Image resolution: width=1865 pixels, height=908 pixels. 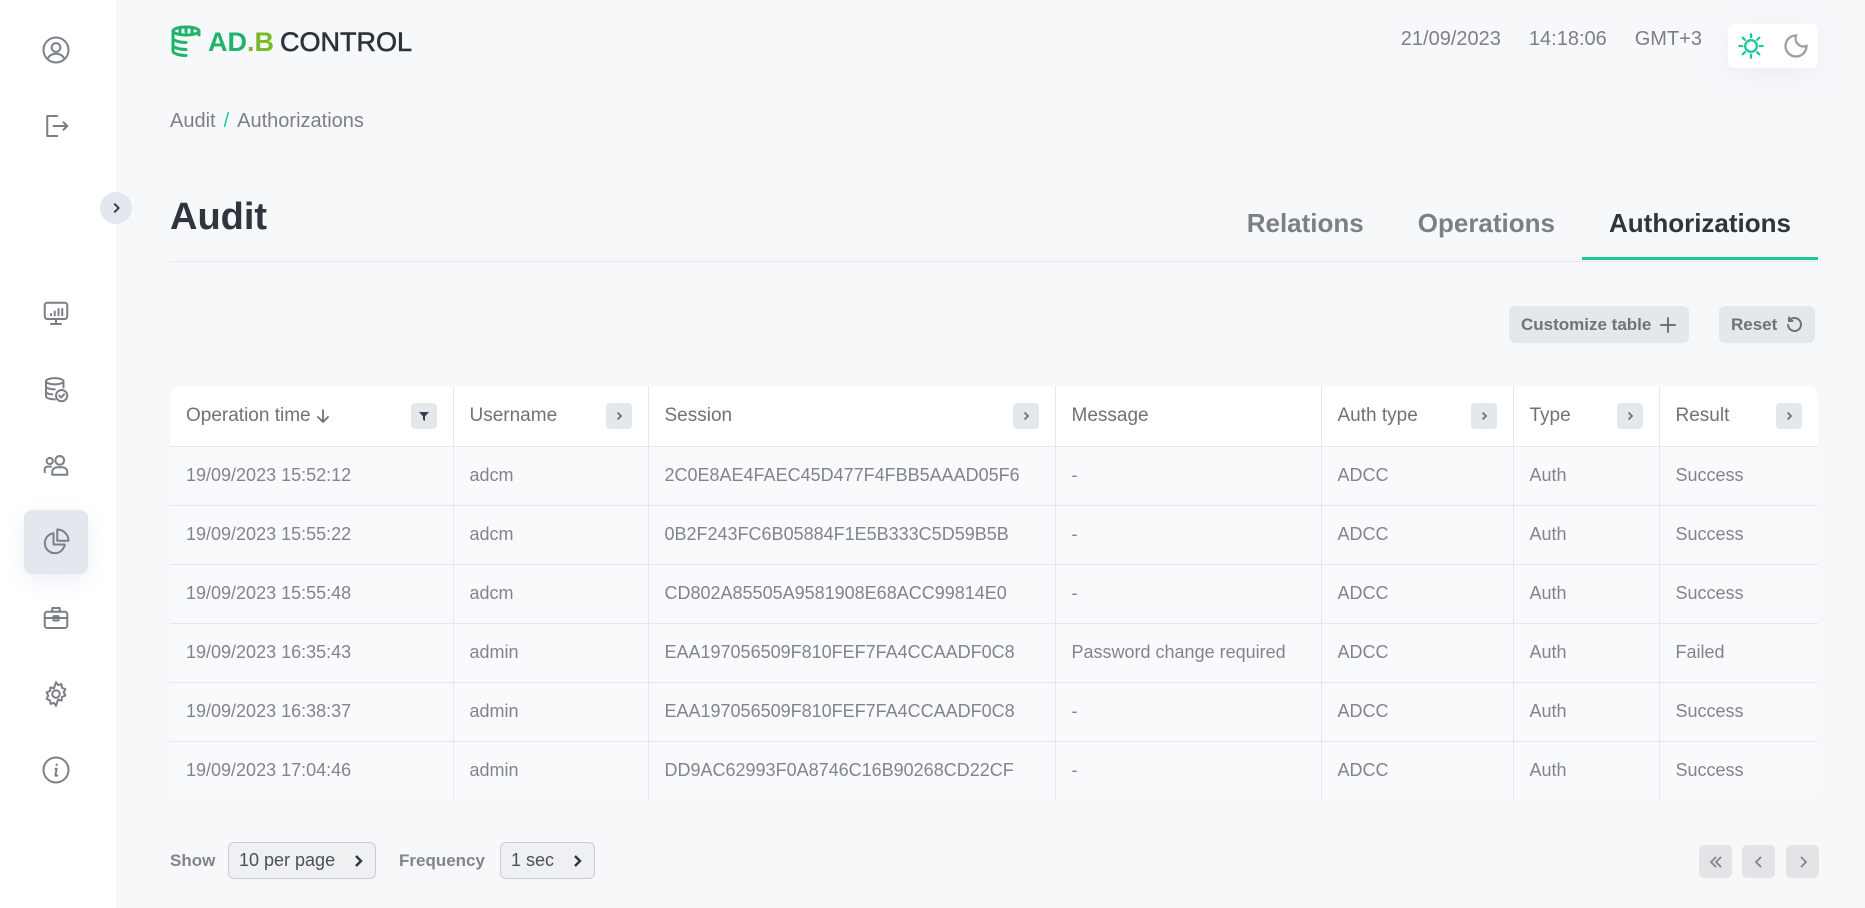 I want to click on breadcrumb: Audit / Authorizations, so click(x=267, y=121).